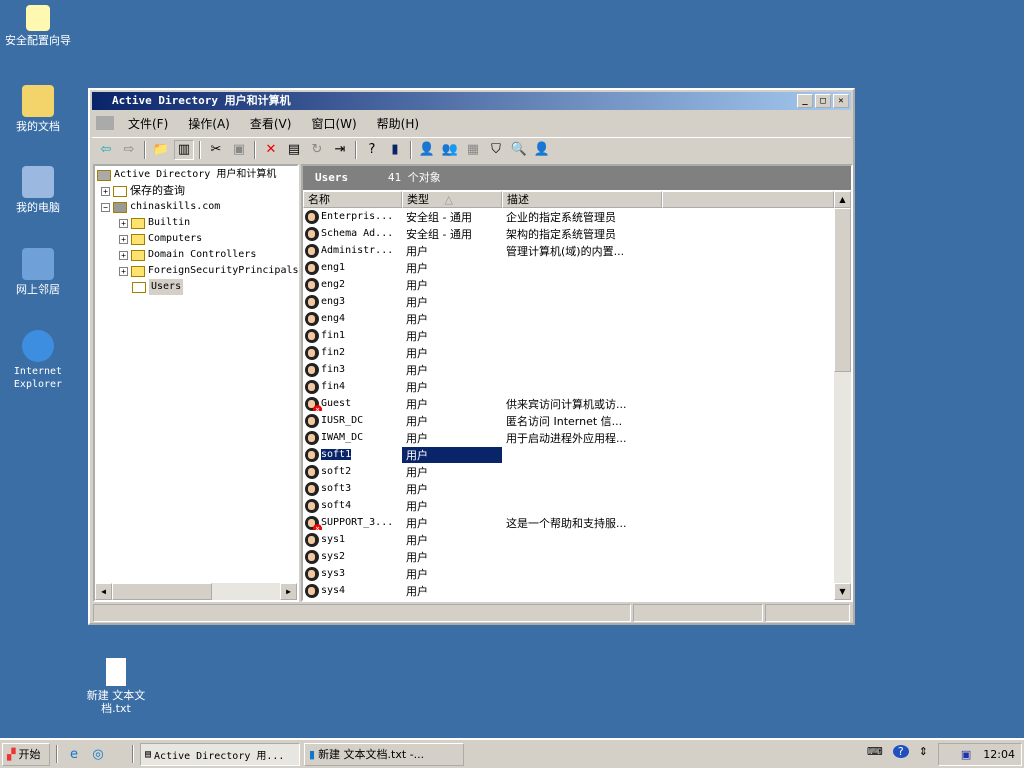 This screenshot has width=1024, height=768. I want to click on table-row: sys3 用户, so click(478, 573).